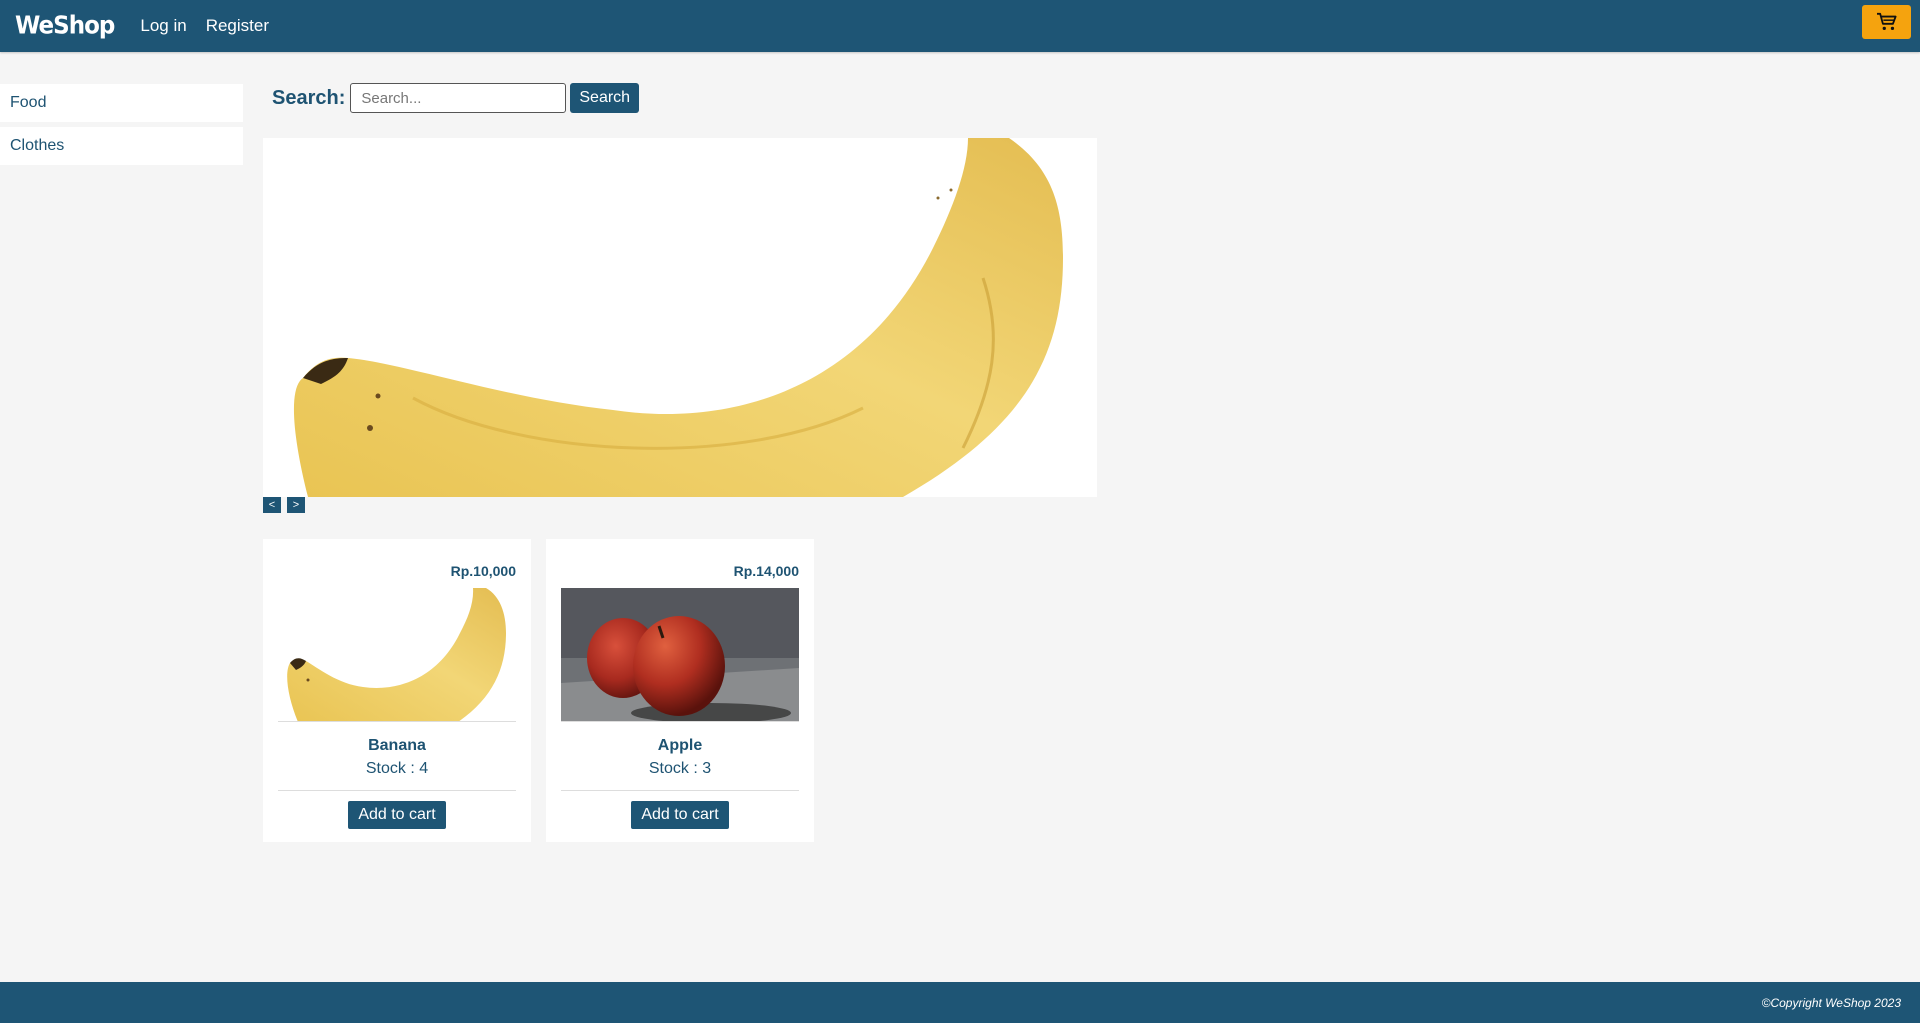 This screenshot has height=1023, width=1920. I want to click on search-label: Search:, so click(309, 97).